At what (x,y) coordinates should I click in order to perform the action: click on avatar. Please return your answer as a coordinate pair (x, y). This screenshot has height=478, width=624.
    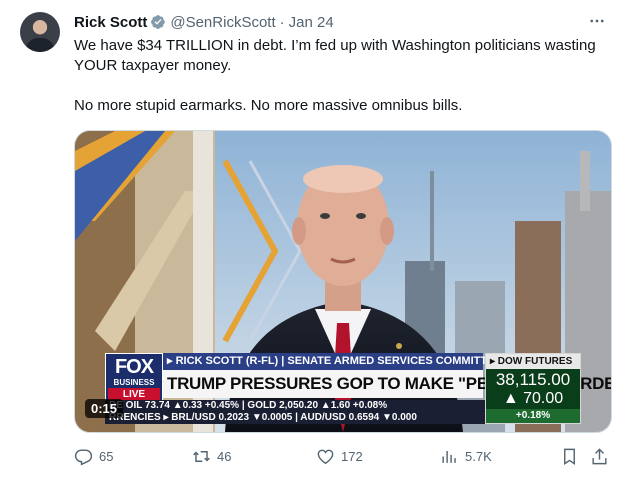
    Looking at the image, I should click on (40, 32).